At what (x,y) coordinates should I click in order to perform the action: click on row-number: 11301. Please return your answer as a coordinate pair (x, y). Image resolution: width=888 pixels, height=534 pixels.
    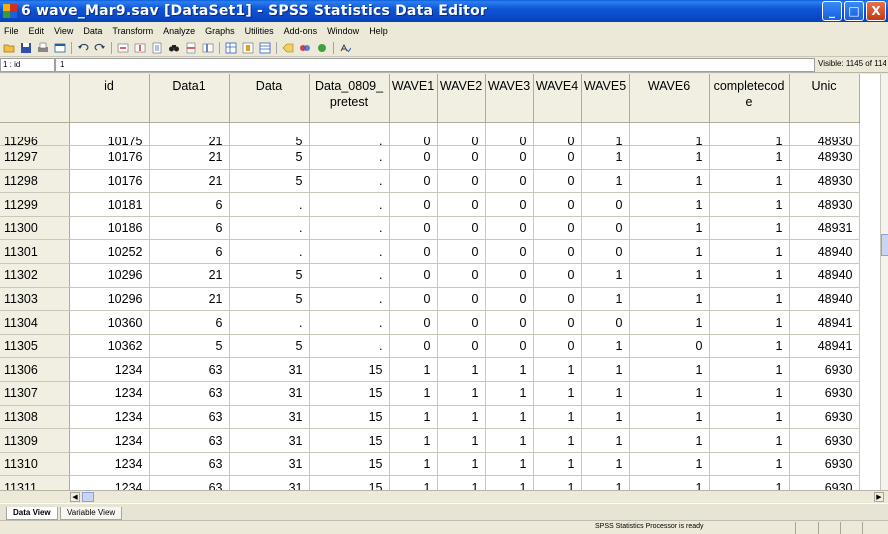
    Looking at the image, I should click on (35, 252).